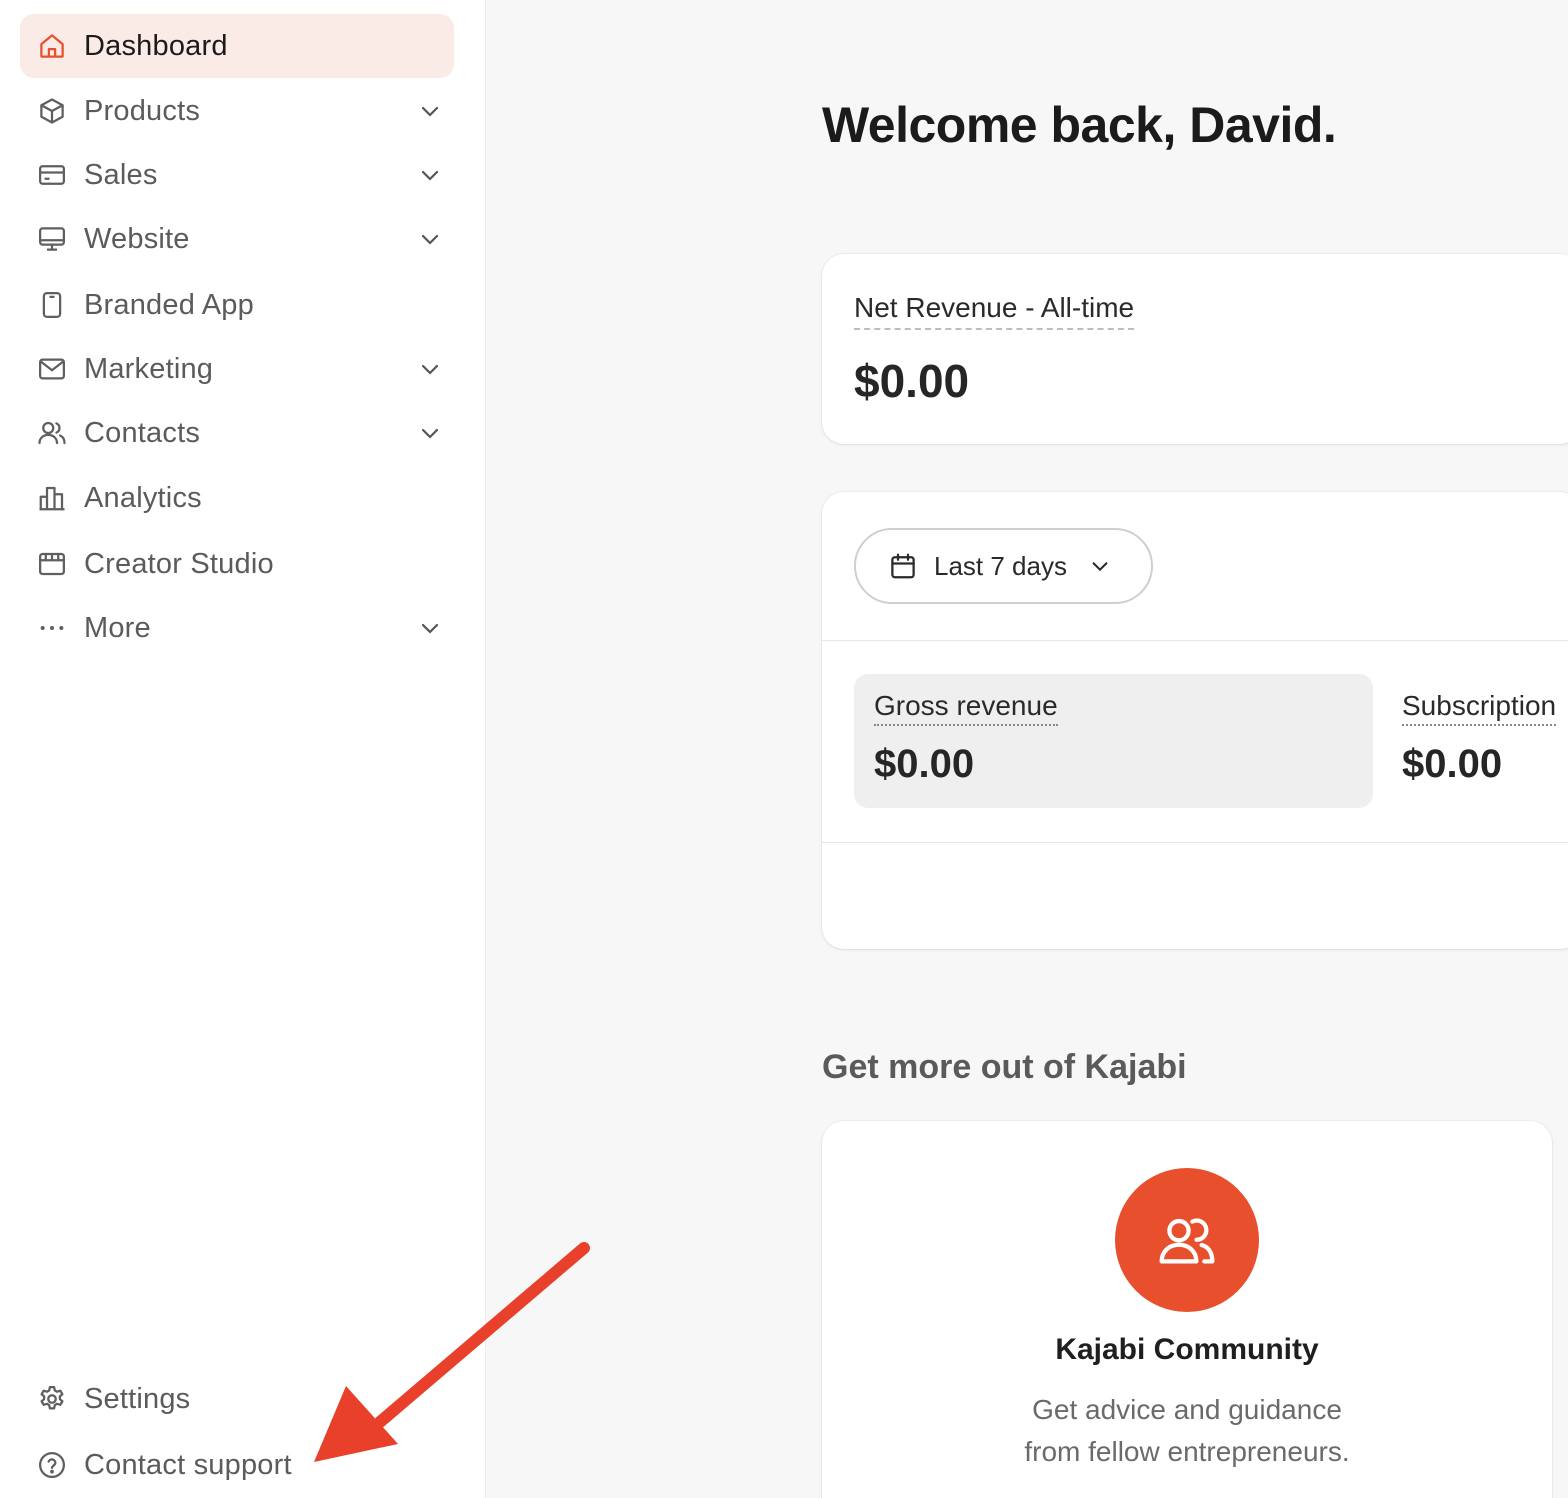  What do you see at coordinates (52, 239) in the screenshot?
I see `monitor-icon` at bounding box center [52, 239].